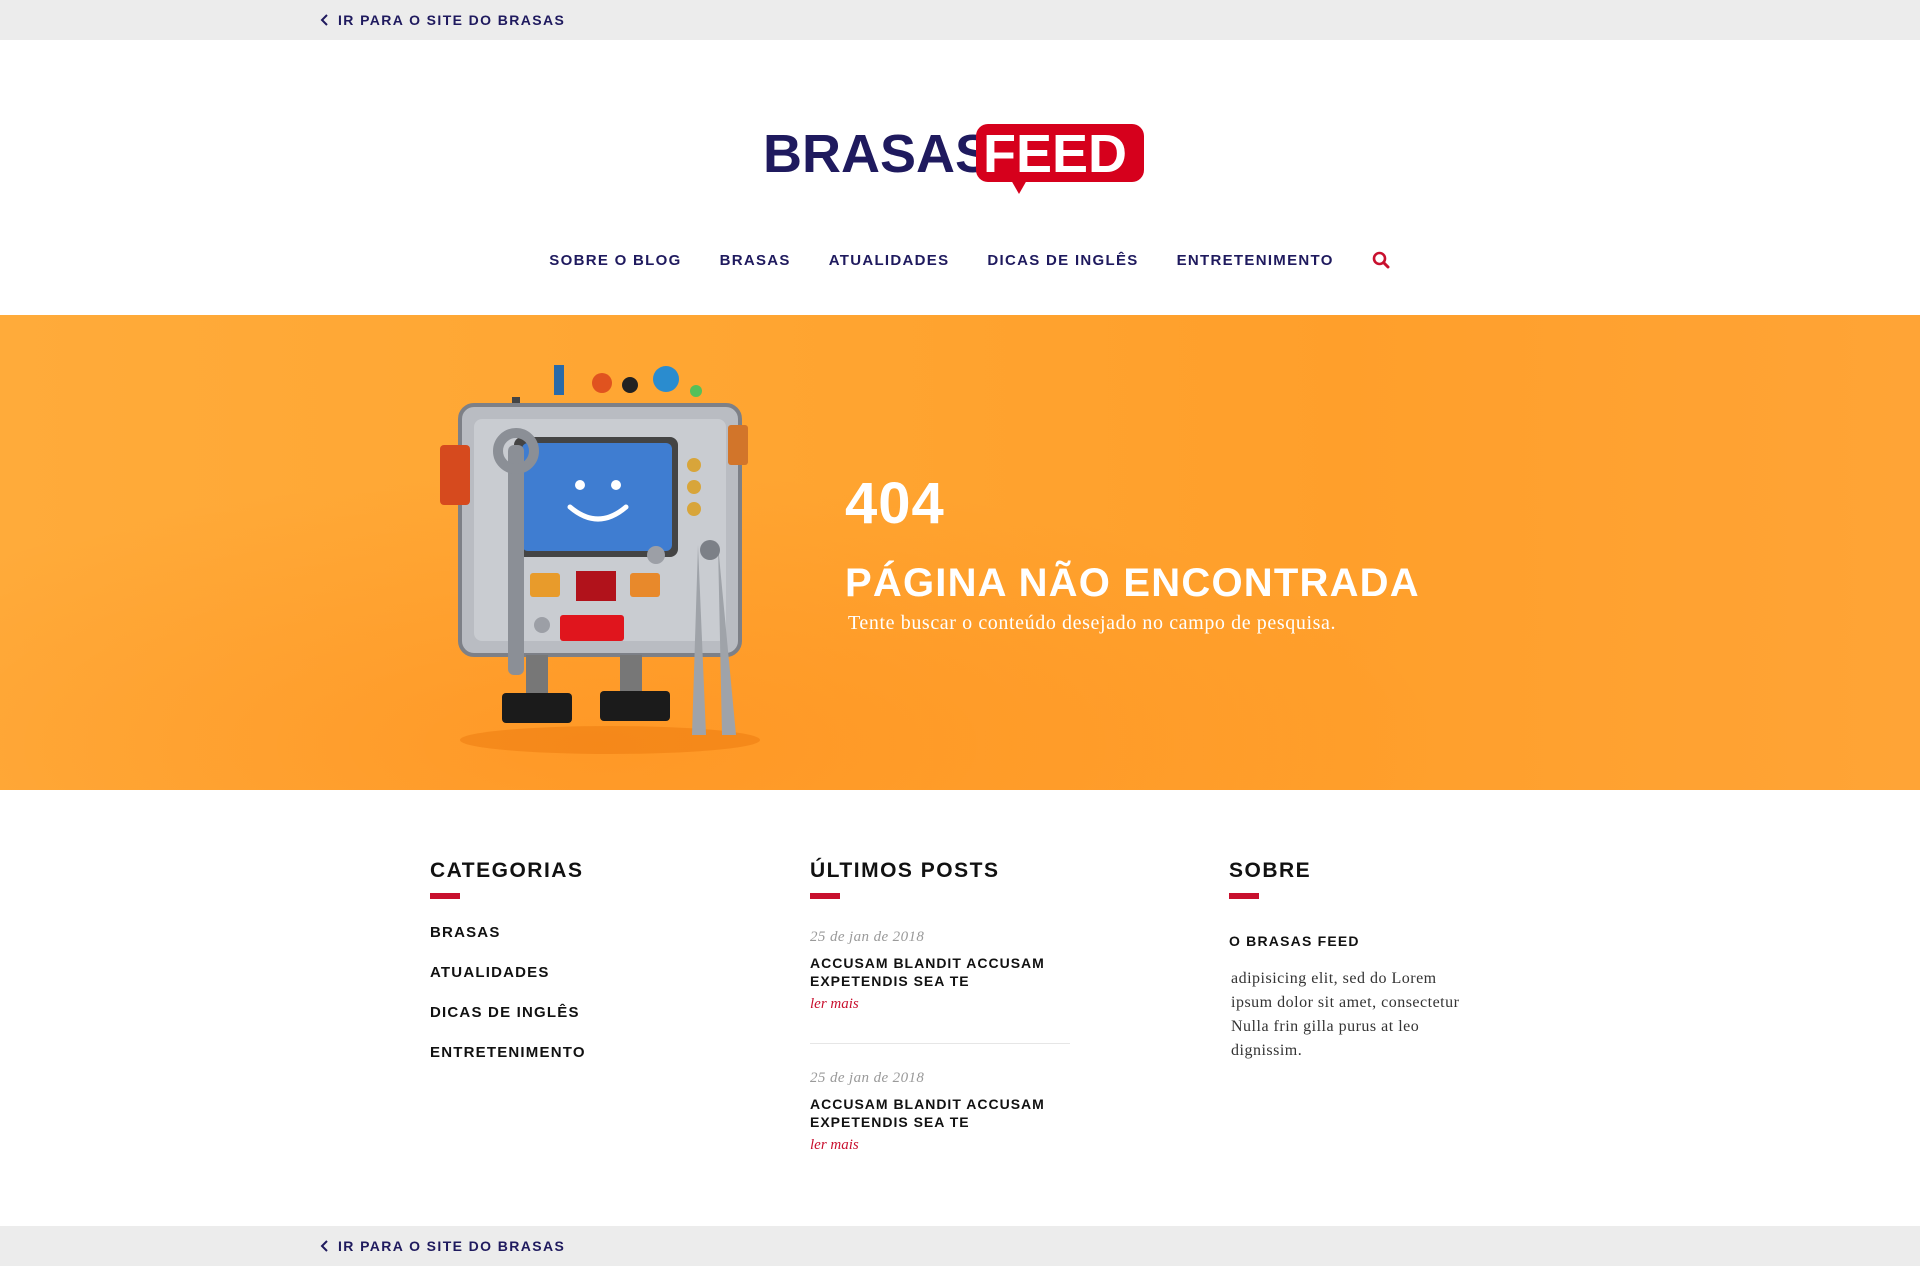 This screenshot has height=1266, width=1920. What do you see at coordinates (600, 559) in the screenshot?
I see `robot-illustration` at bounding box center [600, 559].